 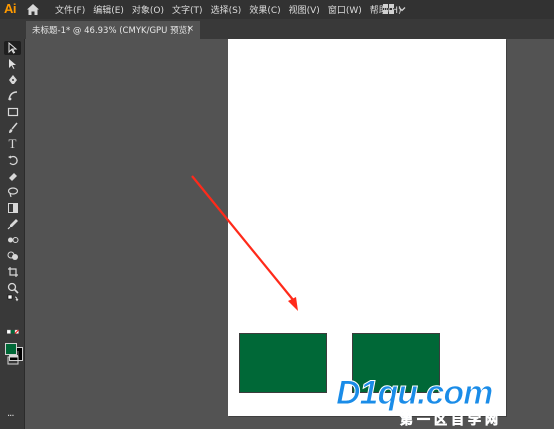 What do you see at coordinates (12, 224) in the screenshot?
I see `eyedropper-tool-icon` at bounding box center [12, 224].